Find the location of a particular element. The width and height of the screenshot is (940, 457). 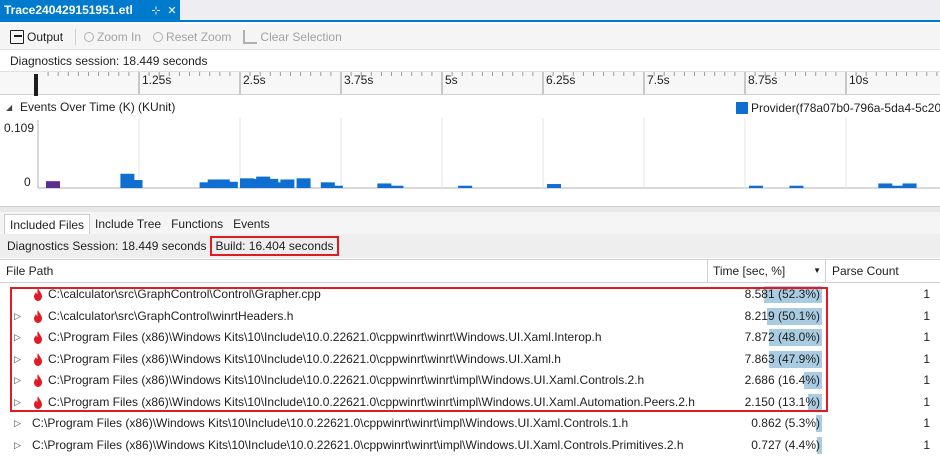

time-value: 0.862 (5.3%) is located at coordinates (785, 423).